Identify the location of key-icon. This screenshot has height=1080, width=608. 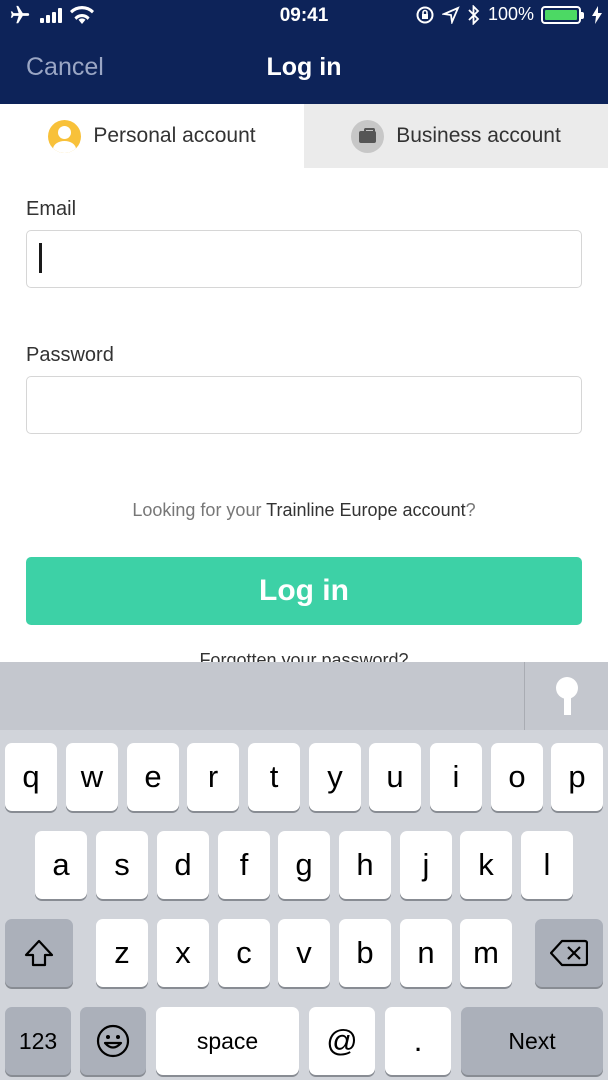
(566, 696).